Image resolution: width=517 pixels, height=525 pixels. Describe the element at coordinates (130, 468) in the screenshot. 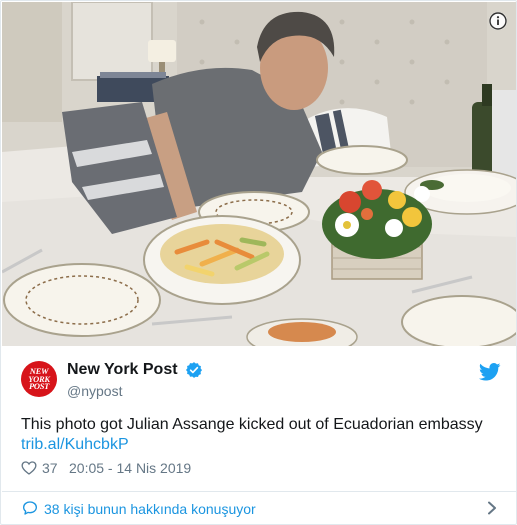

I see `tweet-timestamp: 20:05 - 14 Nis 2019` at that location.